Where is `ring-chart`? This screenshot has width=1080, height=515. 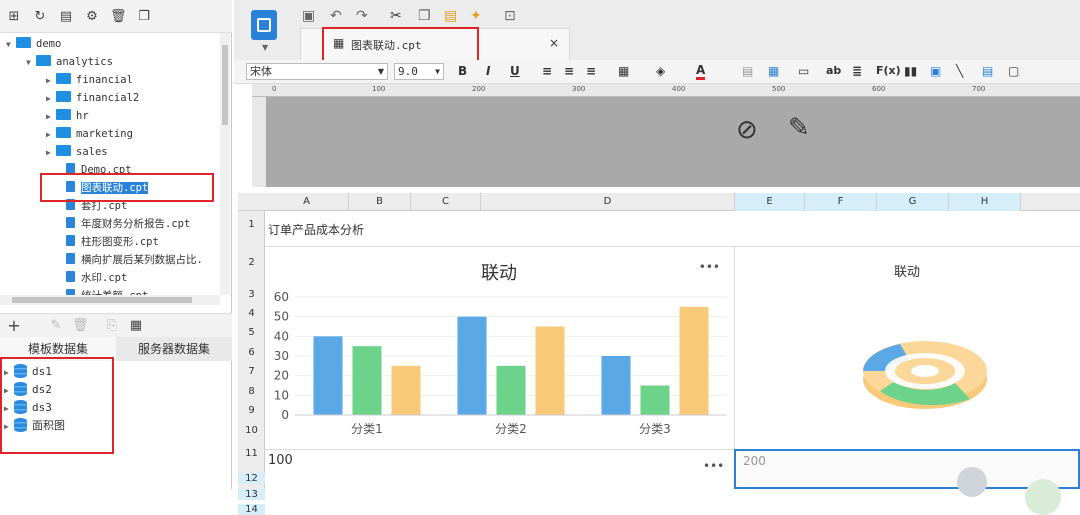
ring-chart is located at coordinates (925, 371).